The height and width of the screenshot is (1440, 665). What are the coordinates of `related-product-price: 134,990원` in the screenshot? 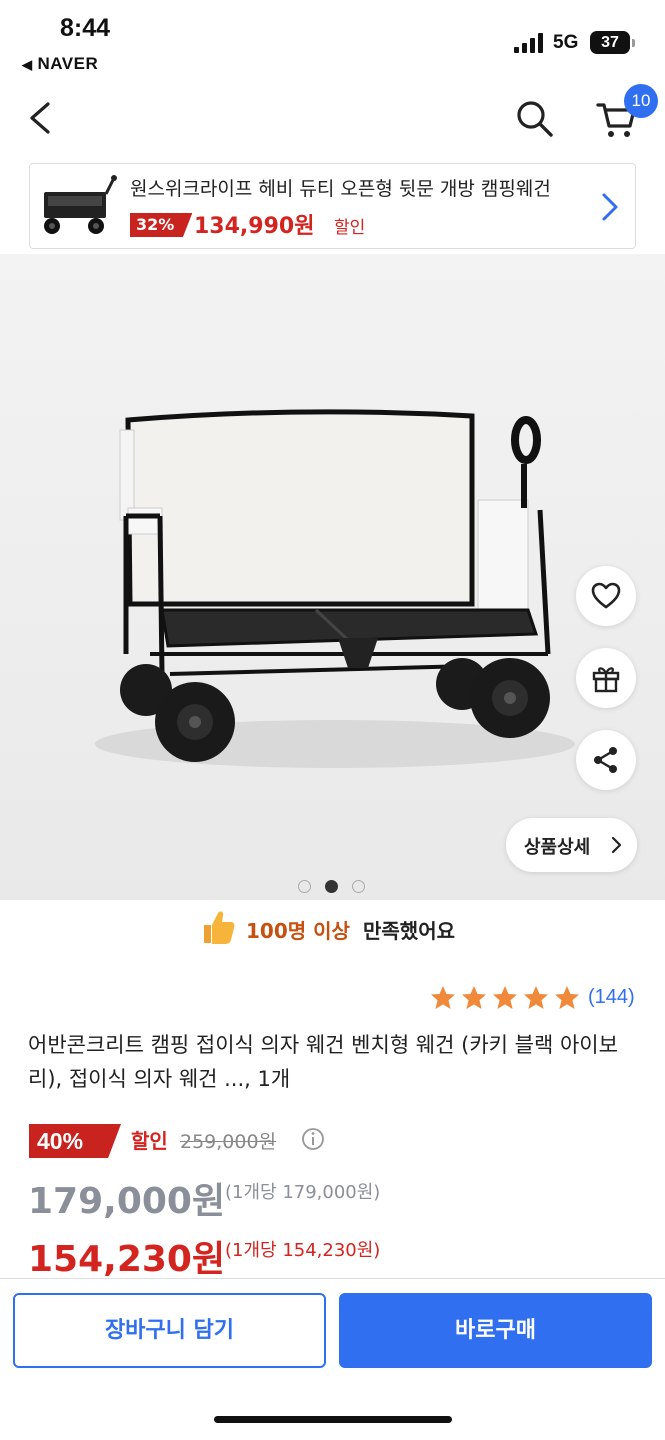 It's located at (254, 226).